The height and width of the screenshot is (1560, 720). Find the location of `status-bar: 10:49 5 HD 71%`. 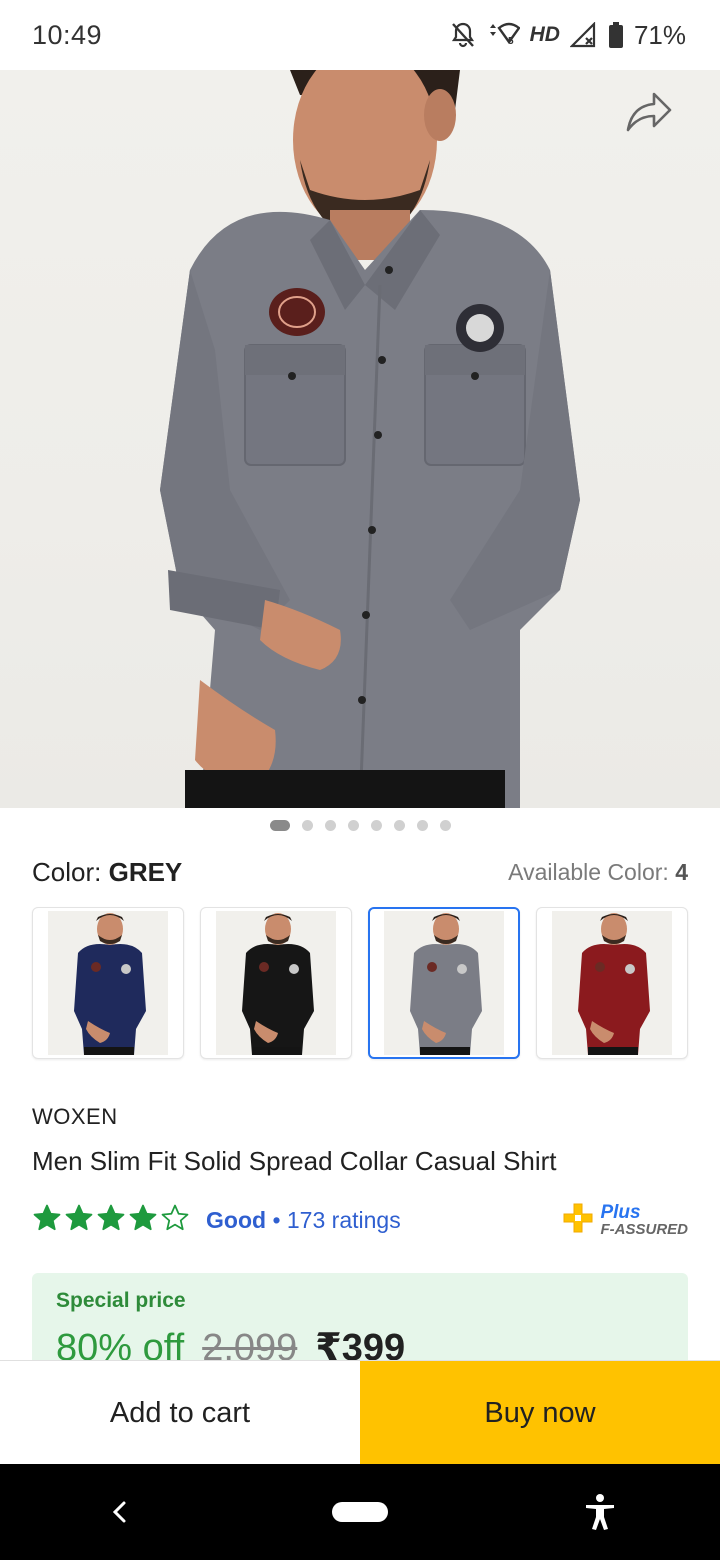

status-bar: 10:49 5 HD 71% is located at coordinates (360, 35).